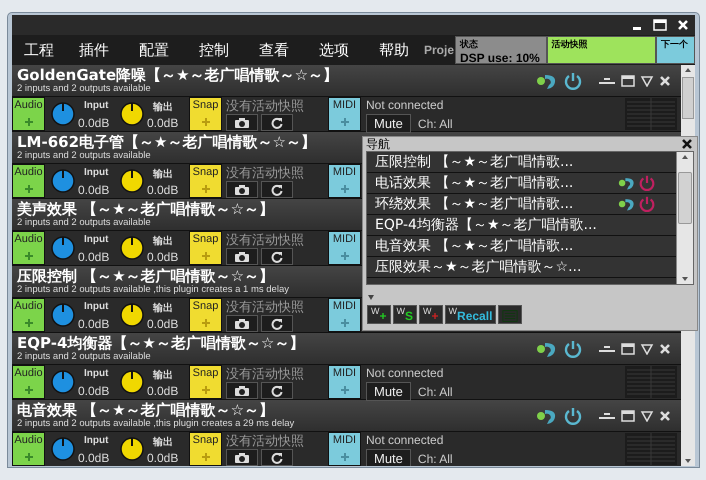 Image resolution: width=706 pixels, height=480 pixels. Describe the element at coordinates (435, 391) in the screenshot. I see `midi-channel: Ch: All` at that location.